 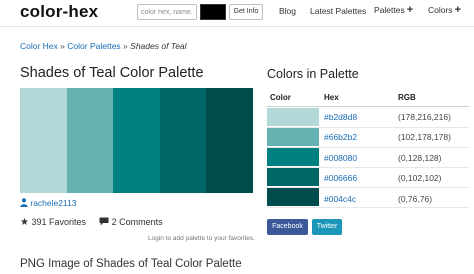 I want to click on nav-palettes-label: Palettes, so click(x=389, y=10).